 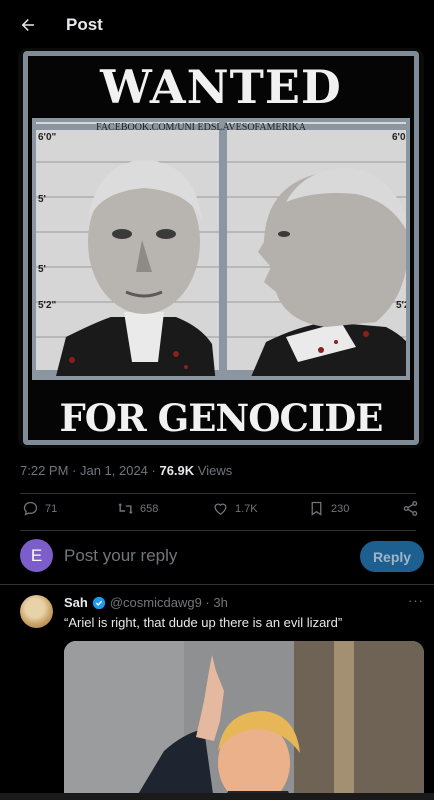 I want to click on share-action, so click(x=410, y=508).